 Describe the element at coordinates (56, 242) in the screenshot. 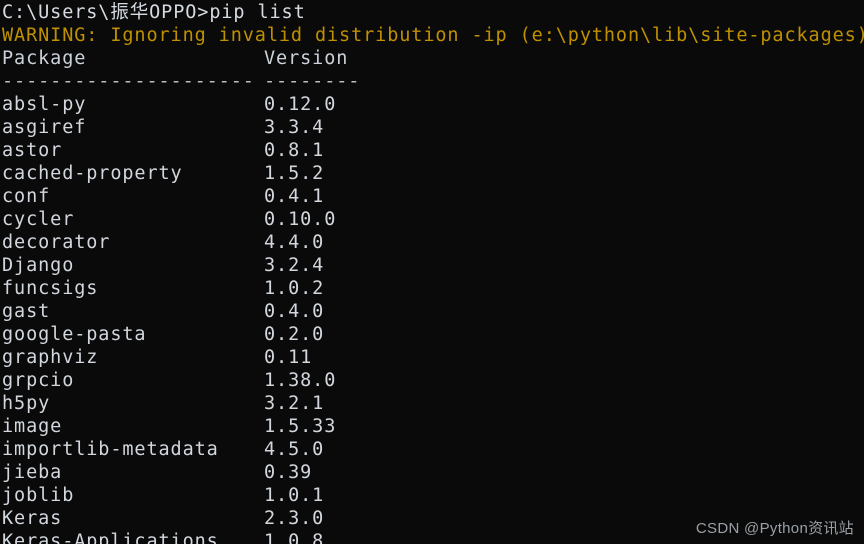

I see `package-name: decorator` at that location.